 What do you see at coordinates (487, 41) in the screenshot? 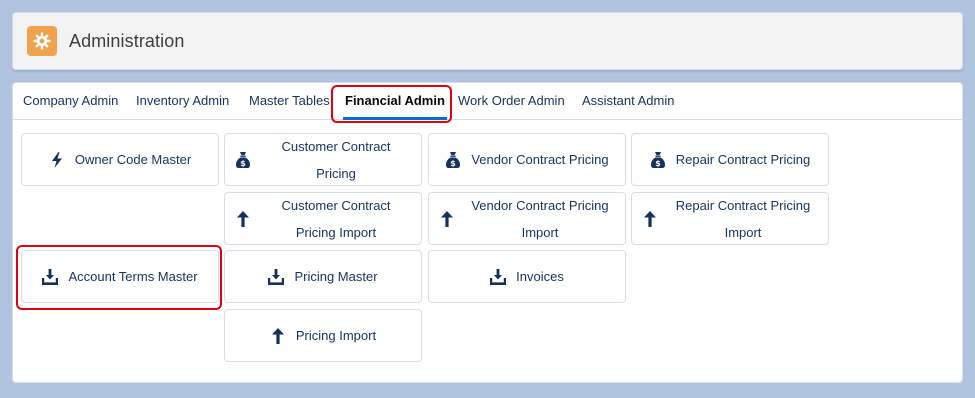
I see `page-header: Administration` at bounding box center [487, 41].